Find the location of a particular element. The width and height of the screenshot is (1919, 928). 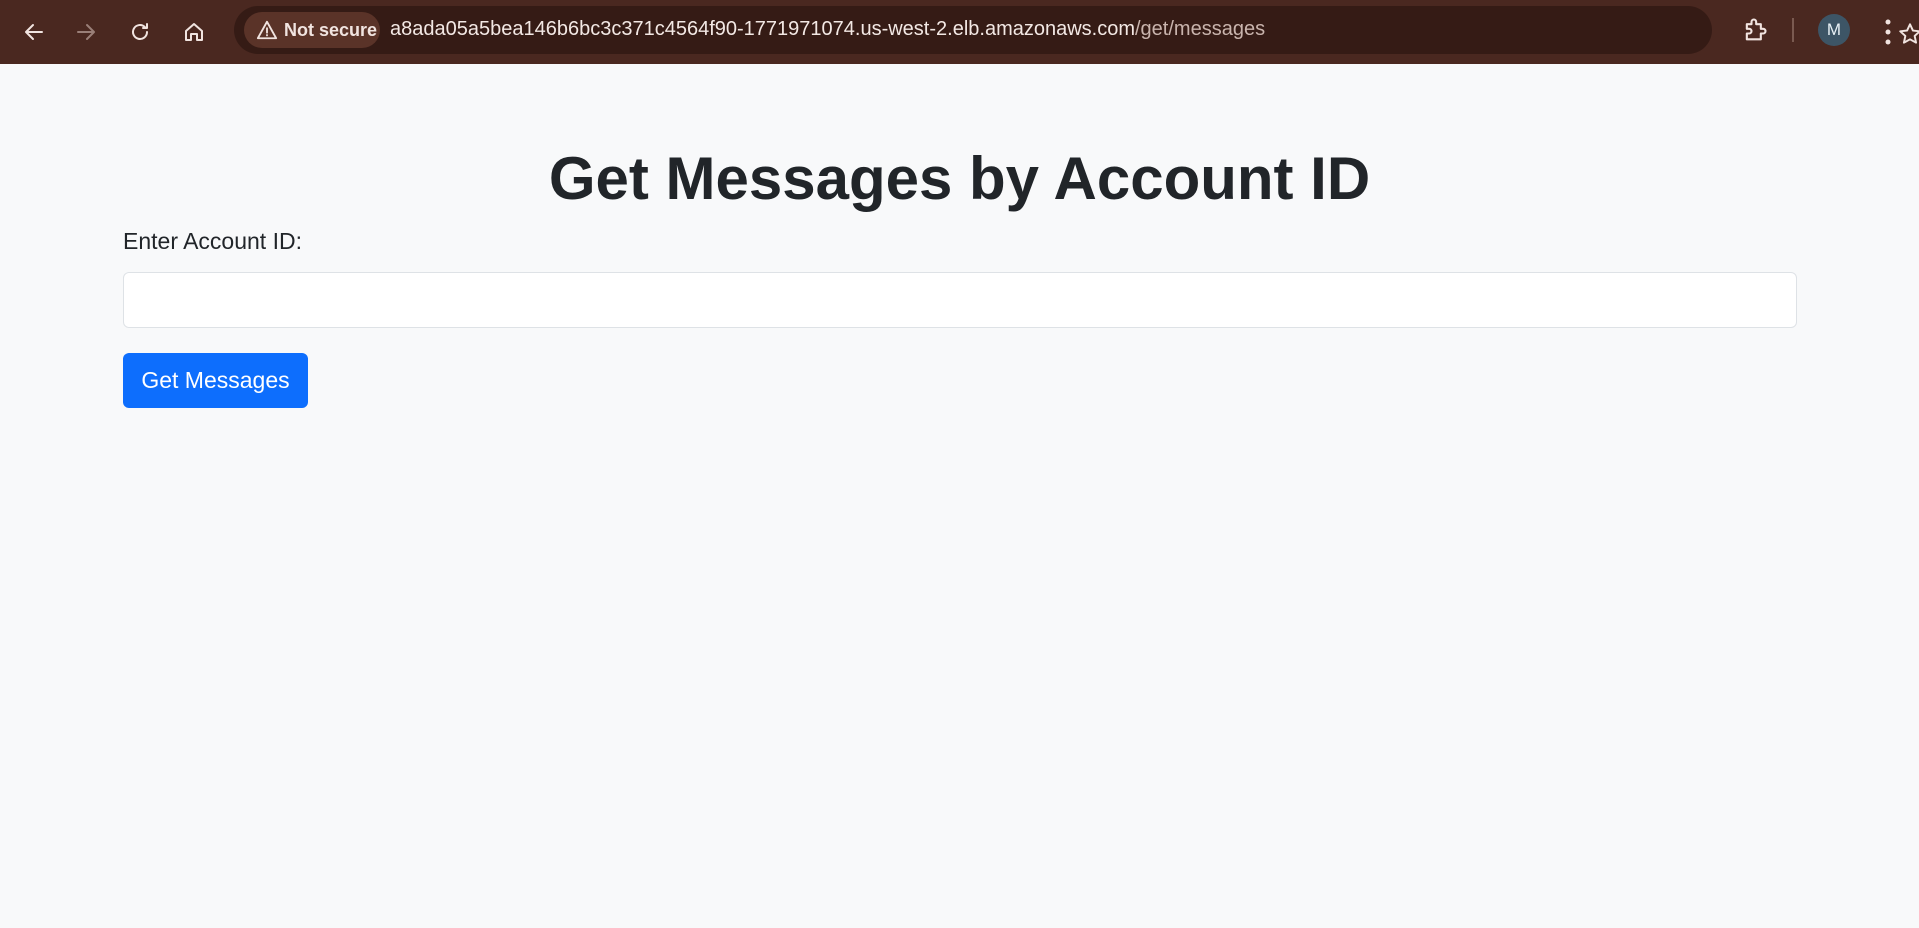

account-id-label: Enter Account ID: is located at coordinates (212, 241).